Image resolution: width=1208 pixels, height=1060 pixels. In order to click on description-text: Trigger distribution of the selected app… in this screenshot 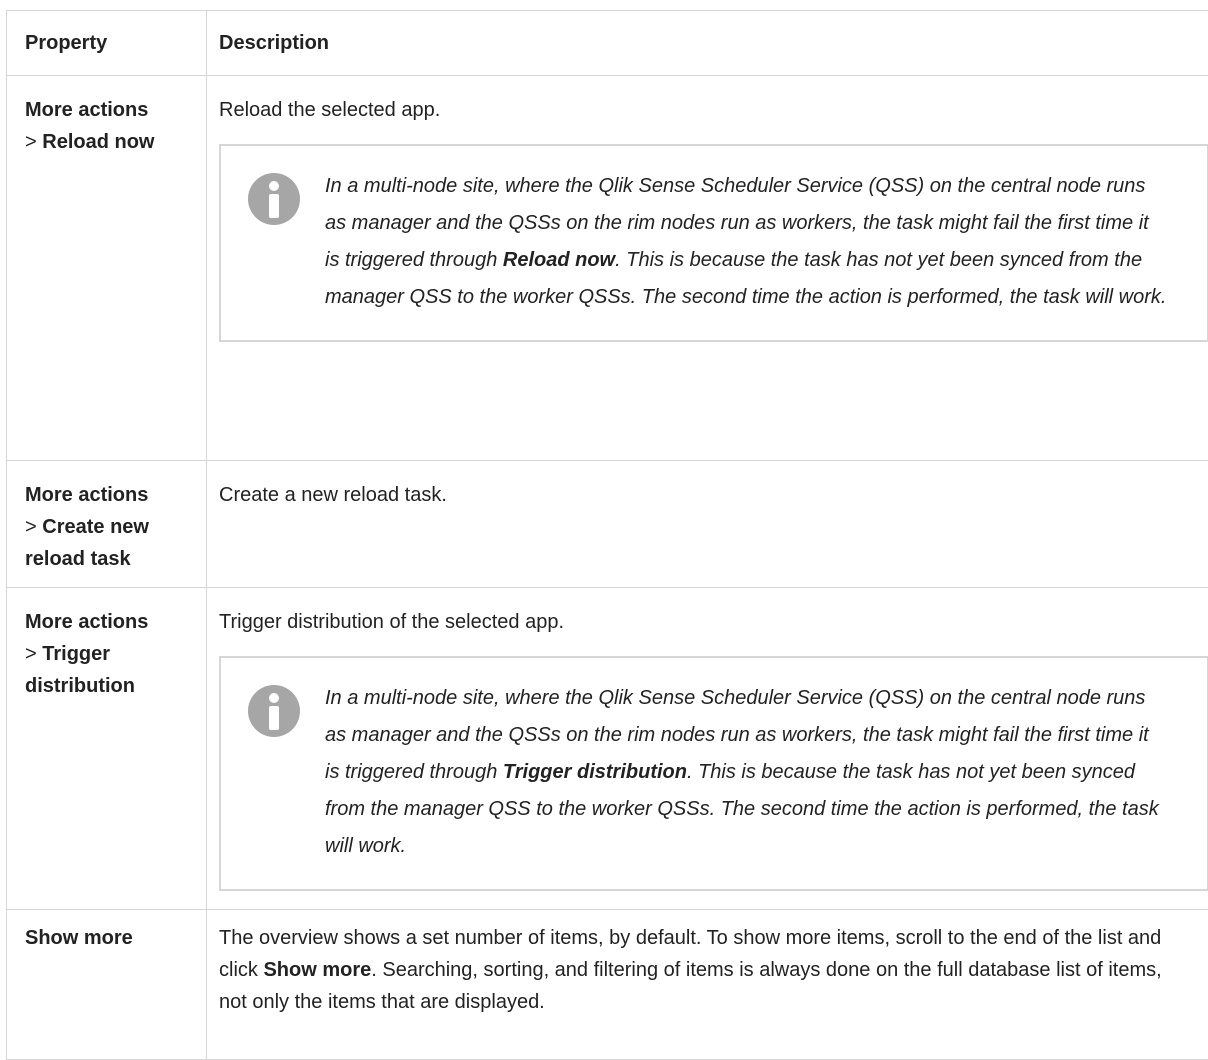, I will do `click(713, 622)`.